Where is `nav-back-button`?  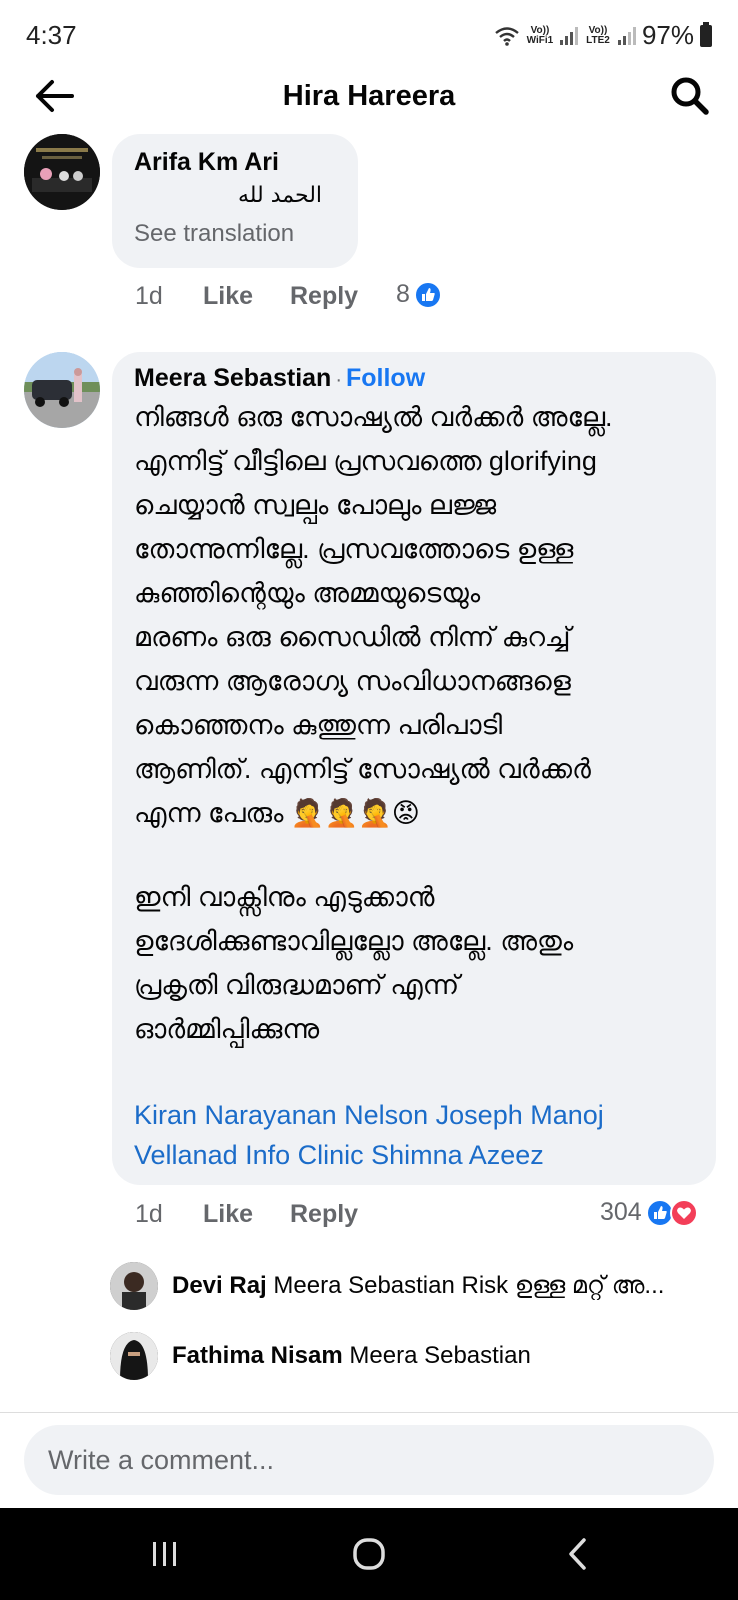
nav-back-button is located at coordinates (578, 1554).